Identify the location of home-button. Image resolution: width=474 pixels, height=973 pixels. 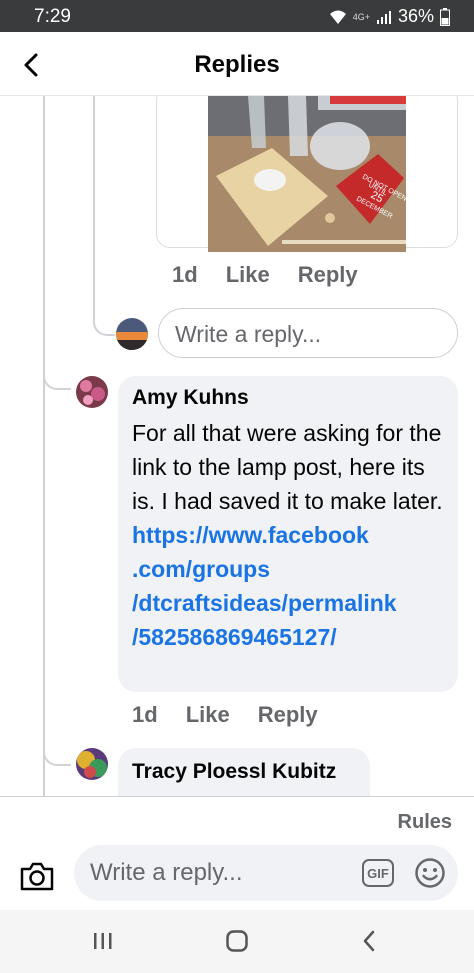
(237, 941).